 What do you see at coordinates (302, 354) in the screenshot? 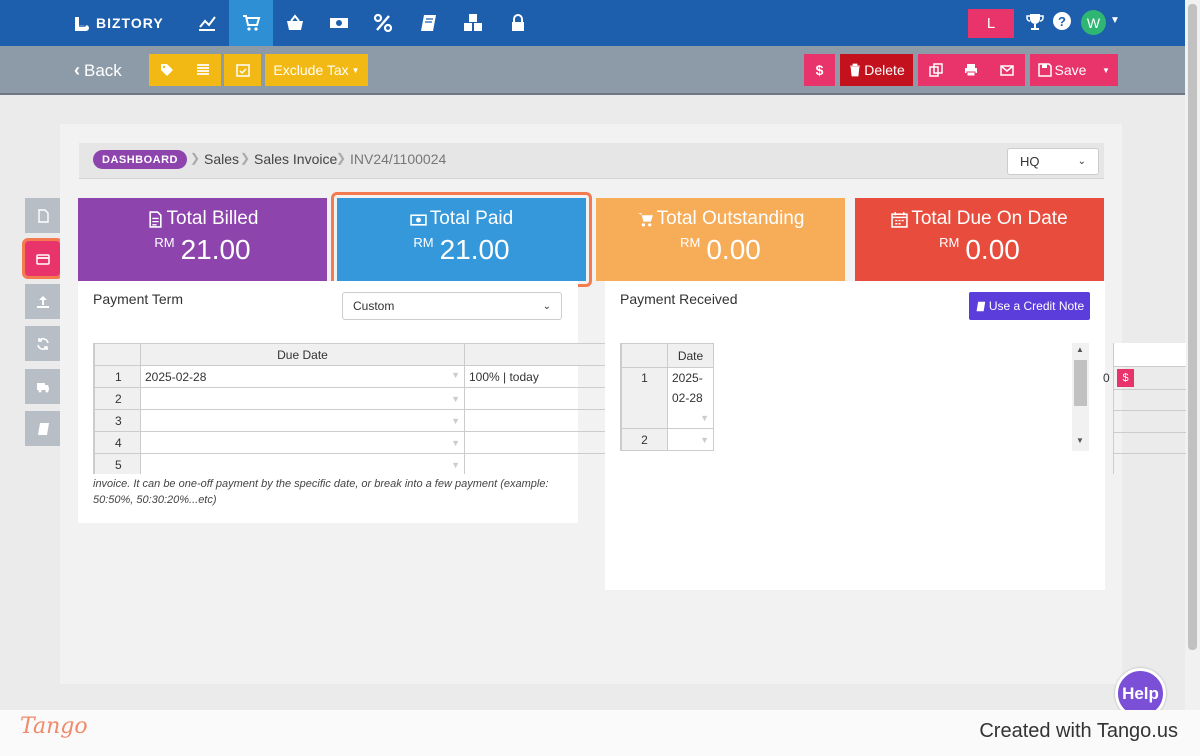
I see `due-date-column-header: Due Date` at bounding box center [302, 354].